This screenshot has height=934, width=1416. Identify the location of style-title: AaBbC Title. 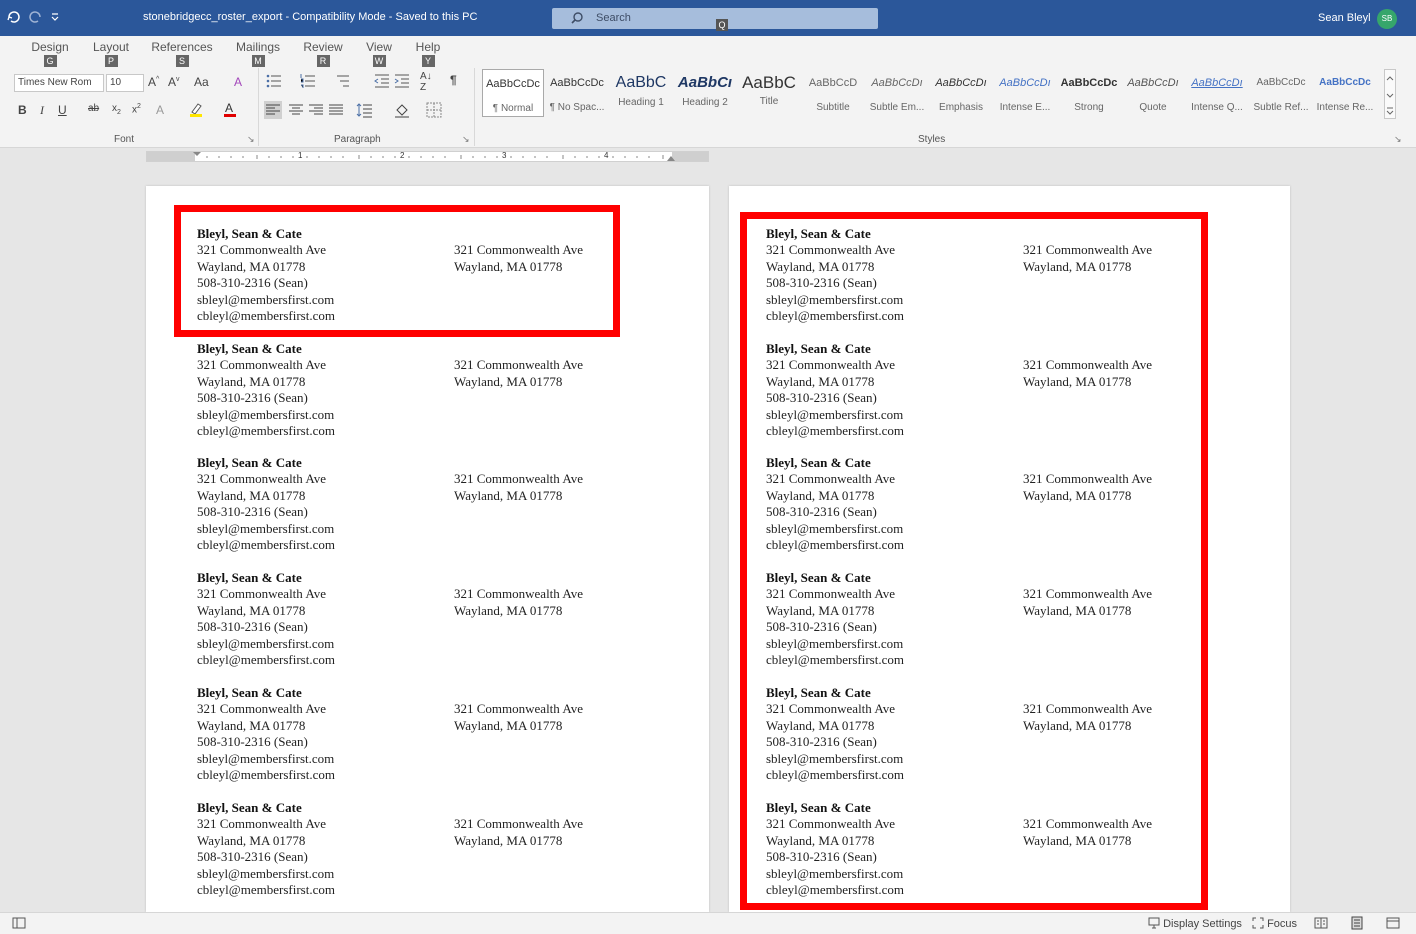
(769, 93).